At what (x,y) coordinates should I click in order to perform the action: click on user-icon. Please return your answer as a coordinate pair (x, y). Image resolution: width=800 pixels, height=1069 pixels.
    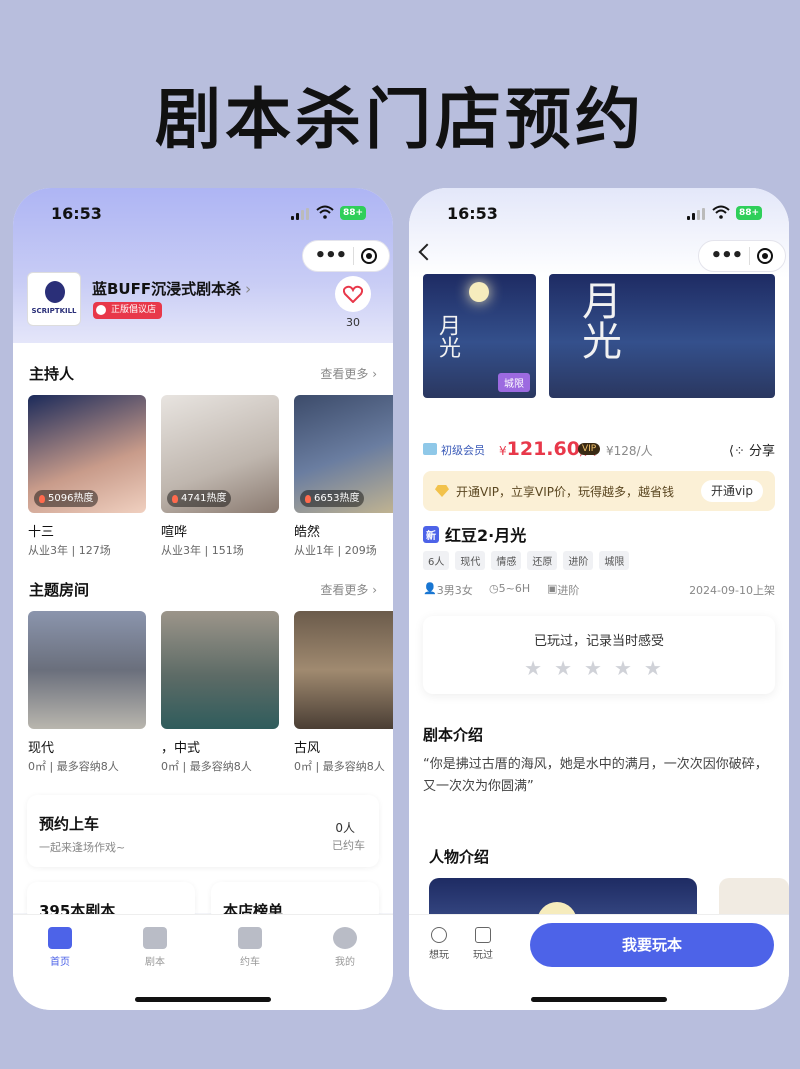
    Looking at the image, I should click on (345, 938).